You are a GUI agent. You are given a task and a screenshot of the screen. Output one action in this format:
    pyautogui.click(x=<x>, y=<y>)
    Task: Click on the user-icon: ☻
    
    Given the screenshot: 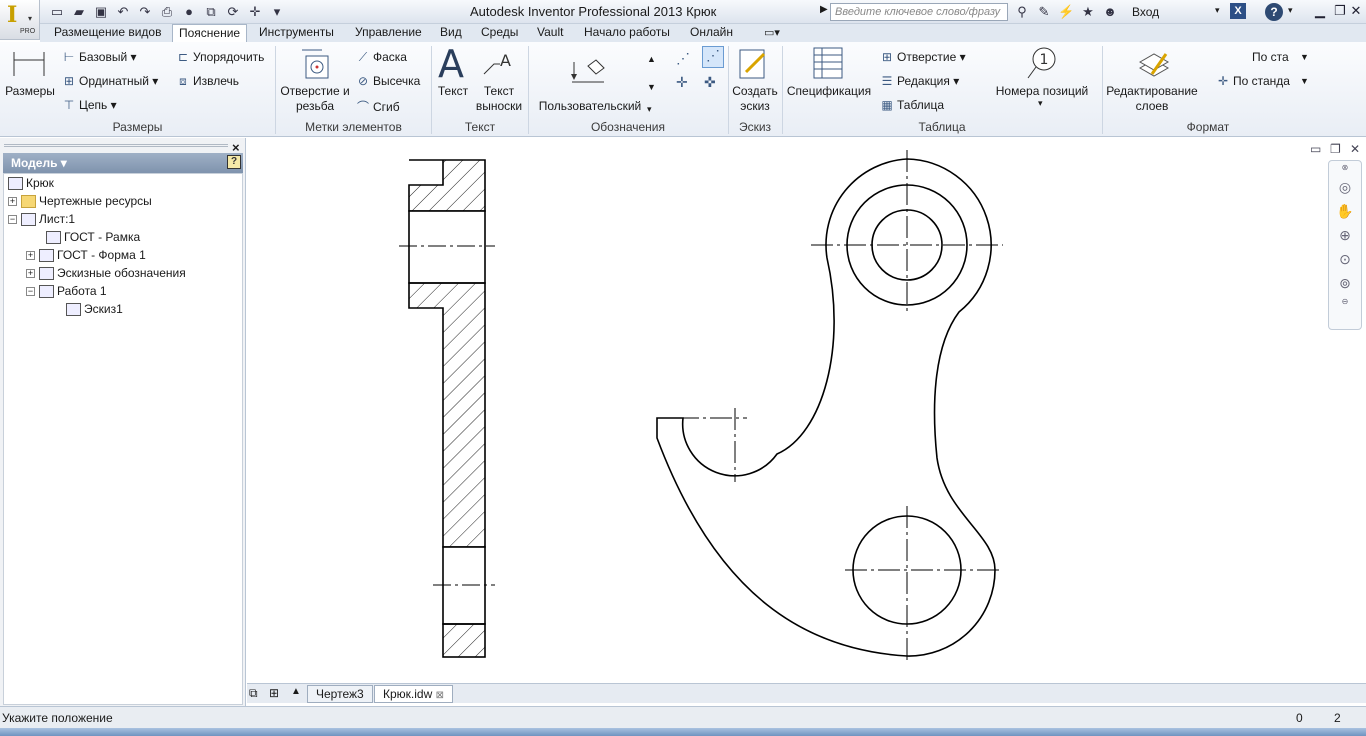 What is the action you would take?
    pyautogui.click(x=1110, y=12)
    